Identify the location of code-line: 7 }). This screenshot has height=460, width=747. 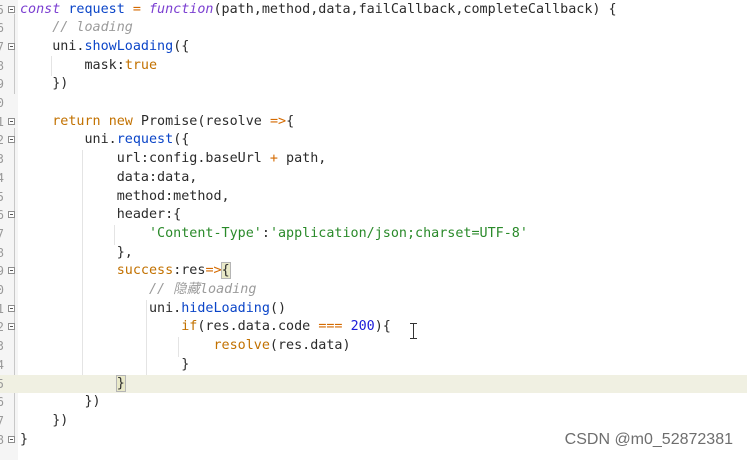
(373, 421).